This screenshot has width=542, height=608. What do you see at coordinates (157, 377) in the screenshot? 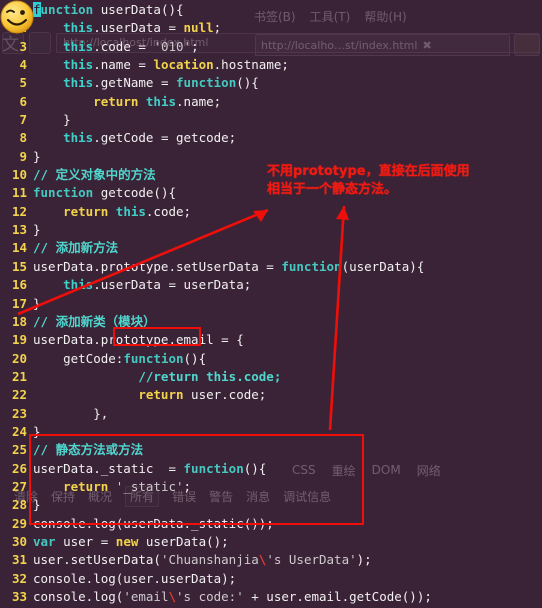
I see `line-content: //return this.code;` at bounding box center [157, 377].